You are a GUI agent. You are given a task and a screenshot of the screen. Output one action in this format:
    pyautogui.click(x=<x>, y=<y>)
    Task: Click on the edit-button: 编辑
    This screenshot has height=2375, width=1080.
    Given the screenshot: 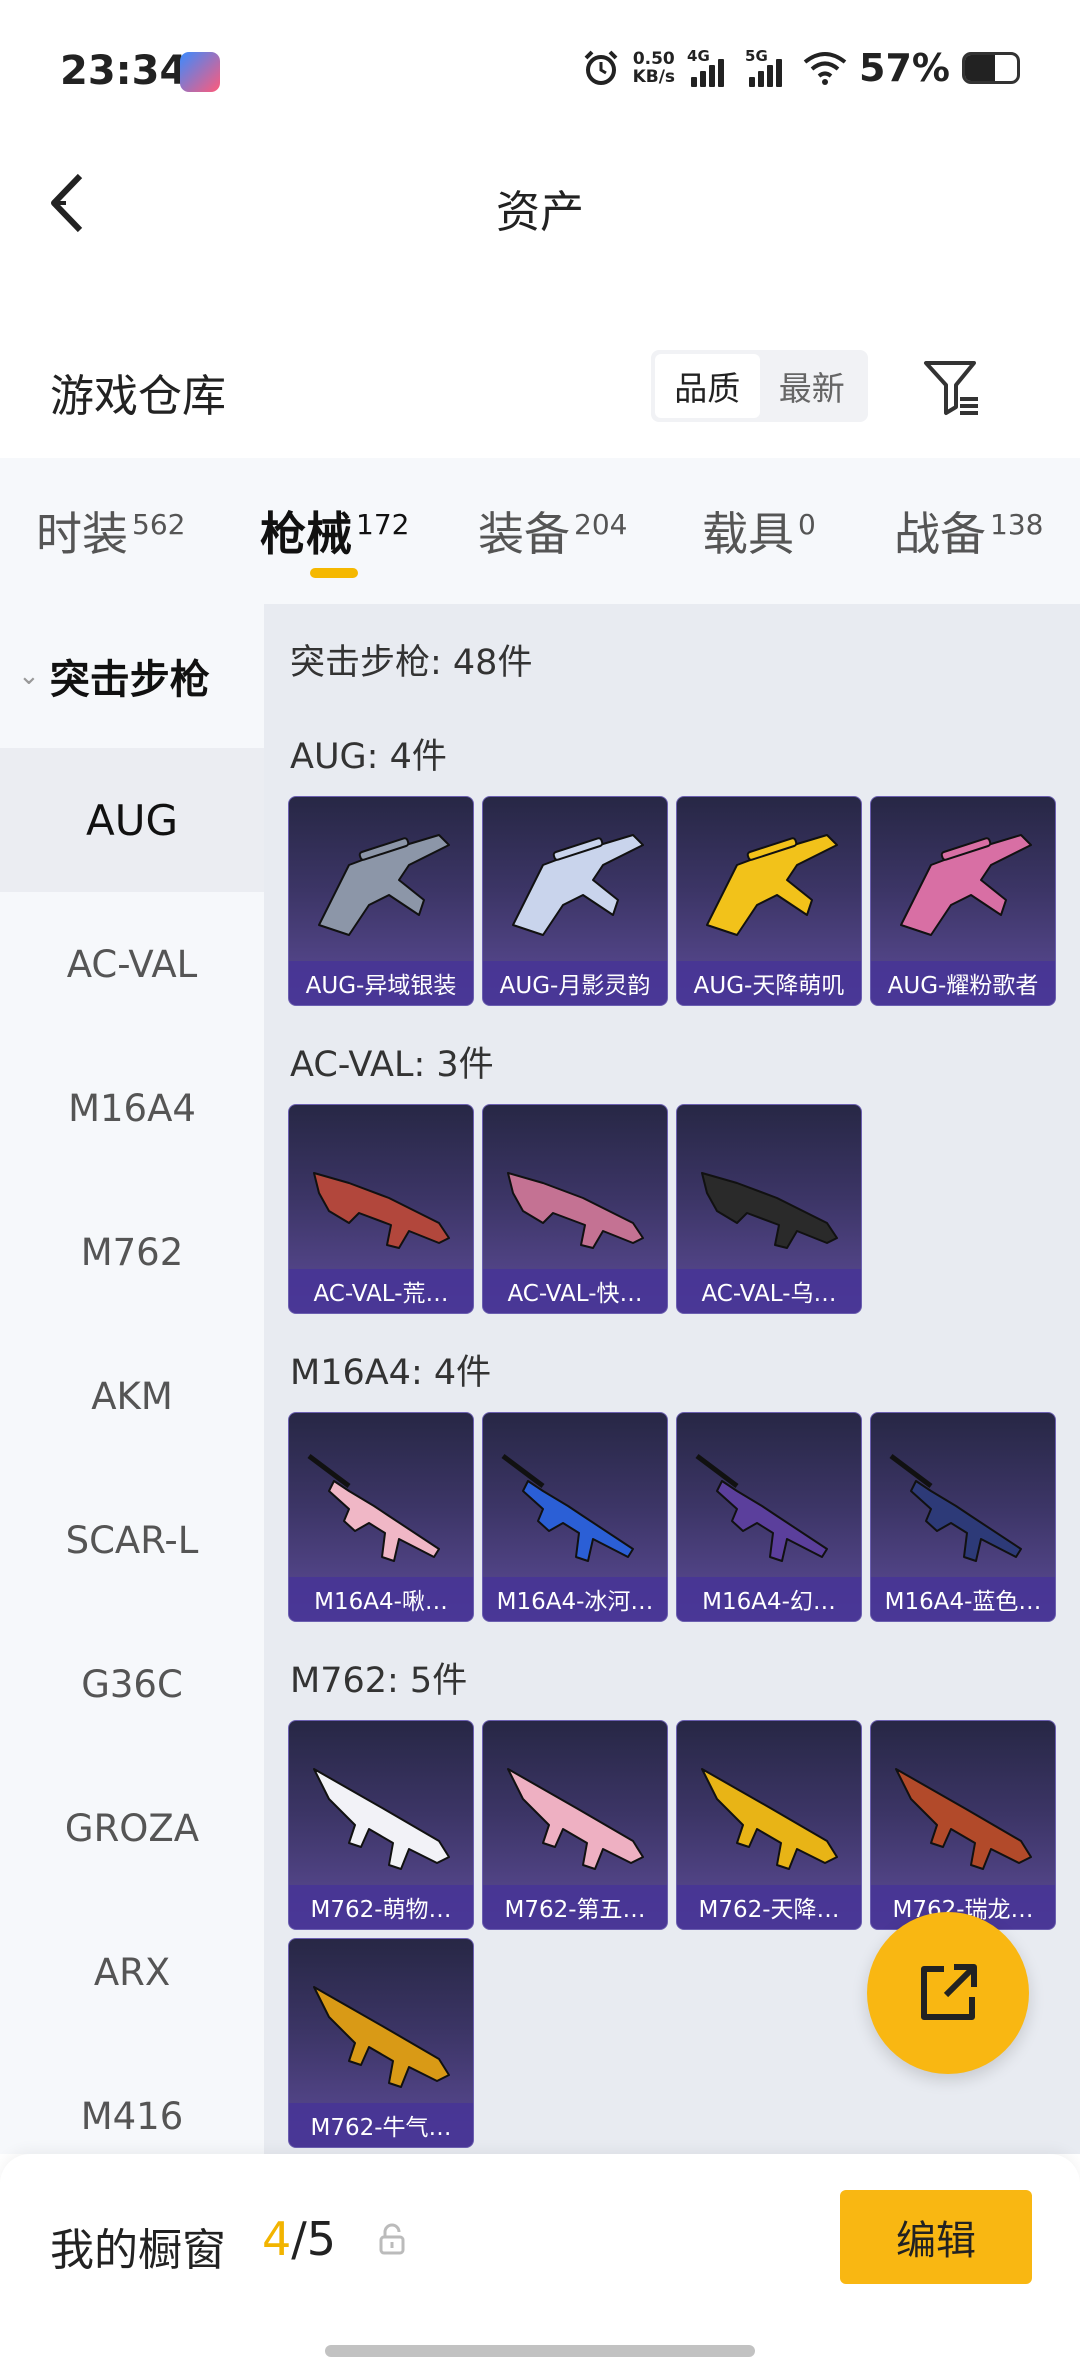 What is the action you would take?
    pyautogui.click(x=936, y=2237)
    